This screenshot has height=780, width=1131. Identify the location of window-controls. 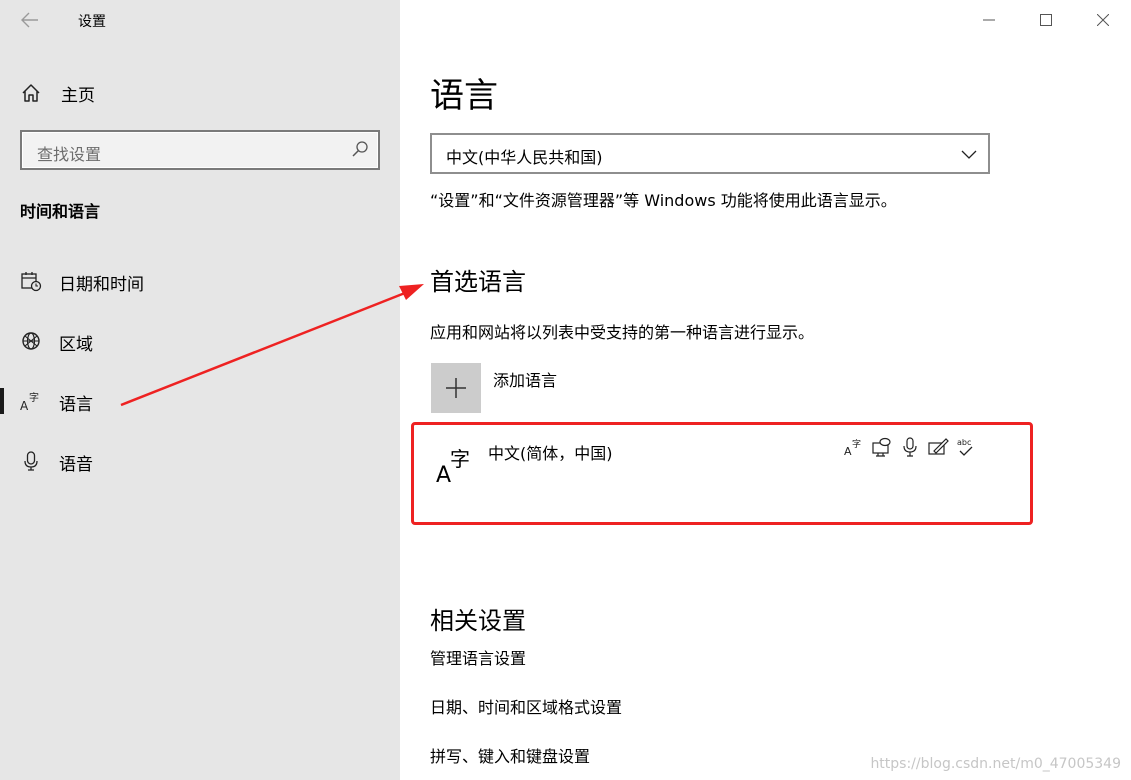
(1045, 20).